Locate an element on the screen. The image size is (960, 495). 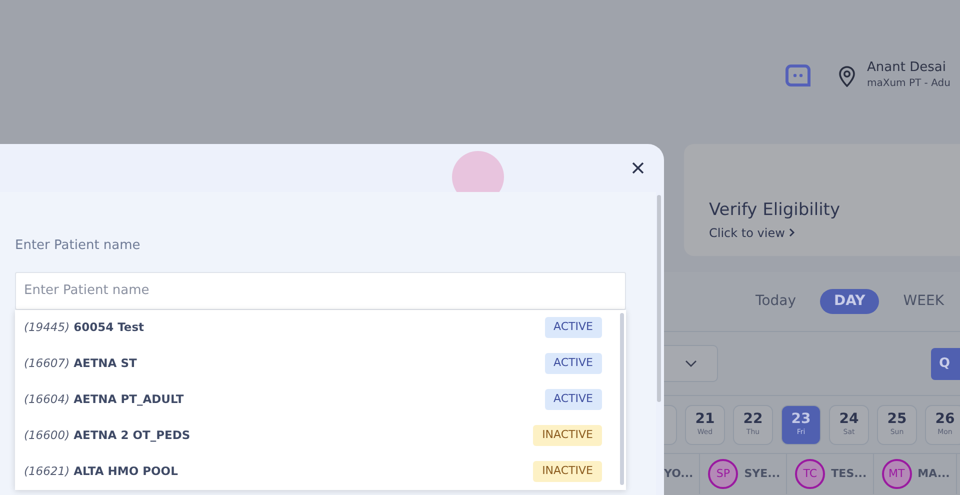
patient-label: (16604) AETNA PT_ADULT is located at coordinates (104, 399).